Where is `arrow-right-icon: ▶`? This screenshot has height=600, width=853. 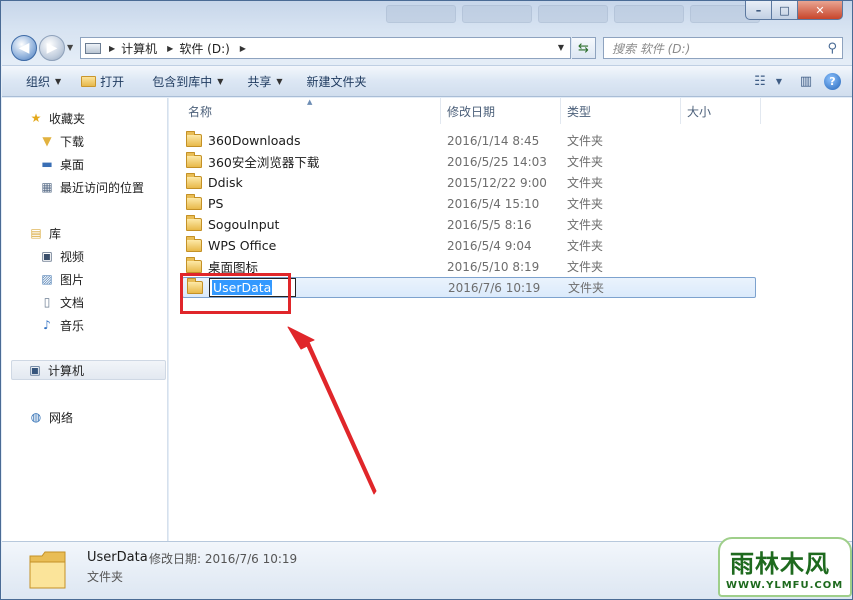
arrow-right-icon: ▶ is located at coordinates (52, 48).